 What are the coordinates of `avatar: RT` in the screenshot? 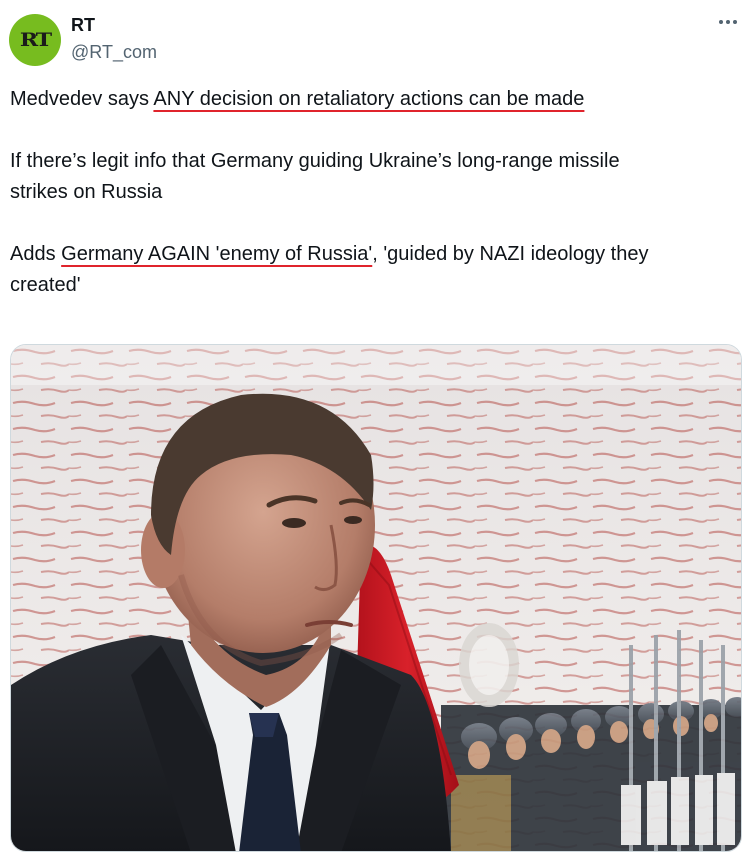 It's located at (35, 40).